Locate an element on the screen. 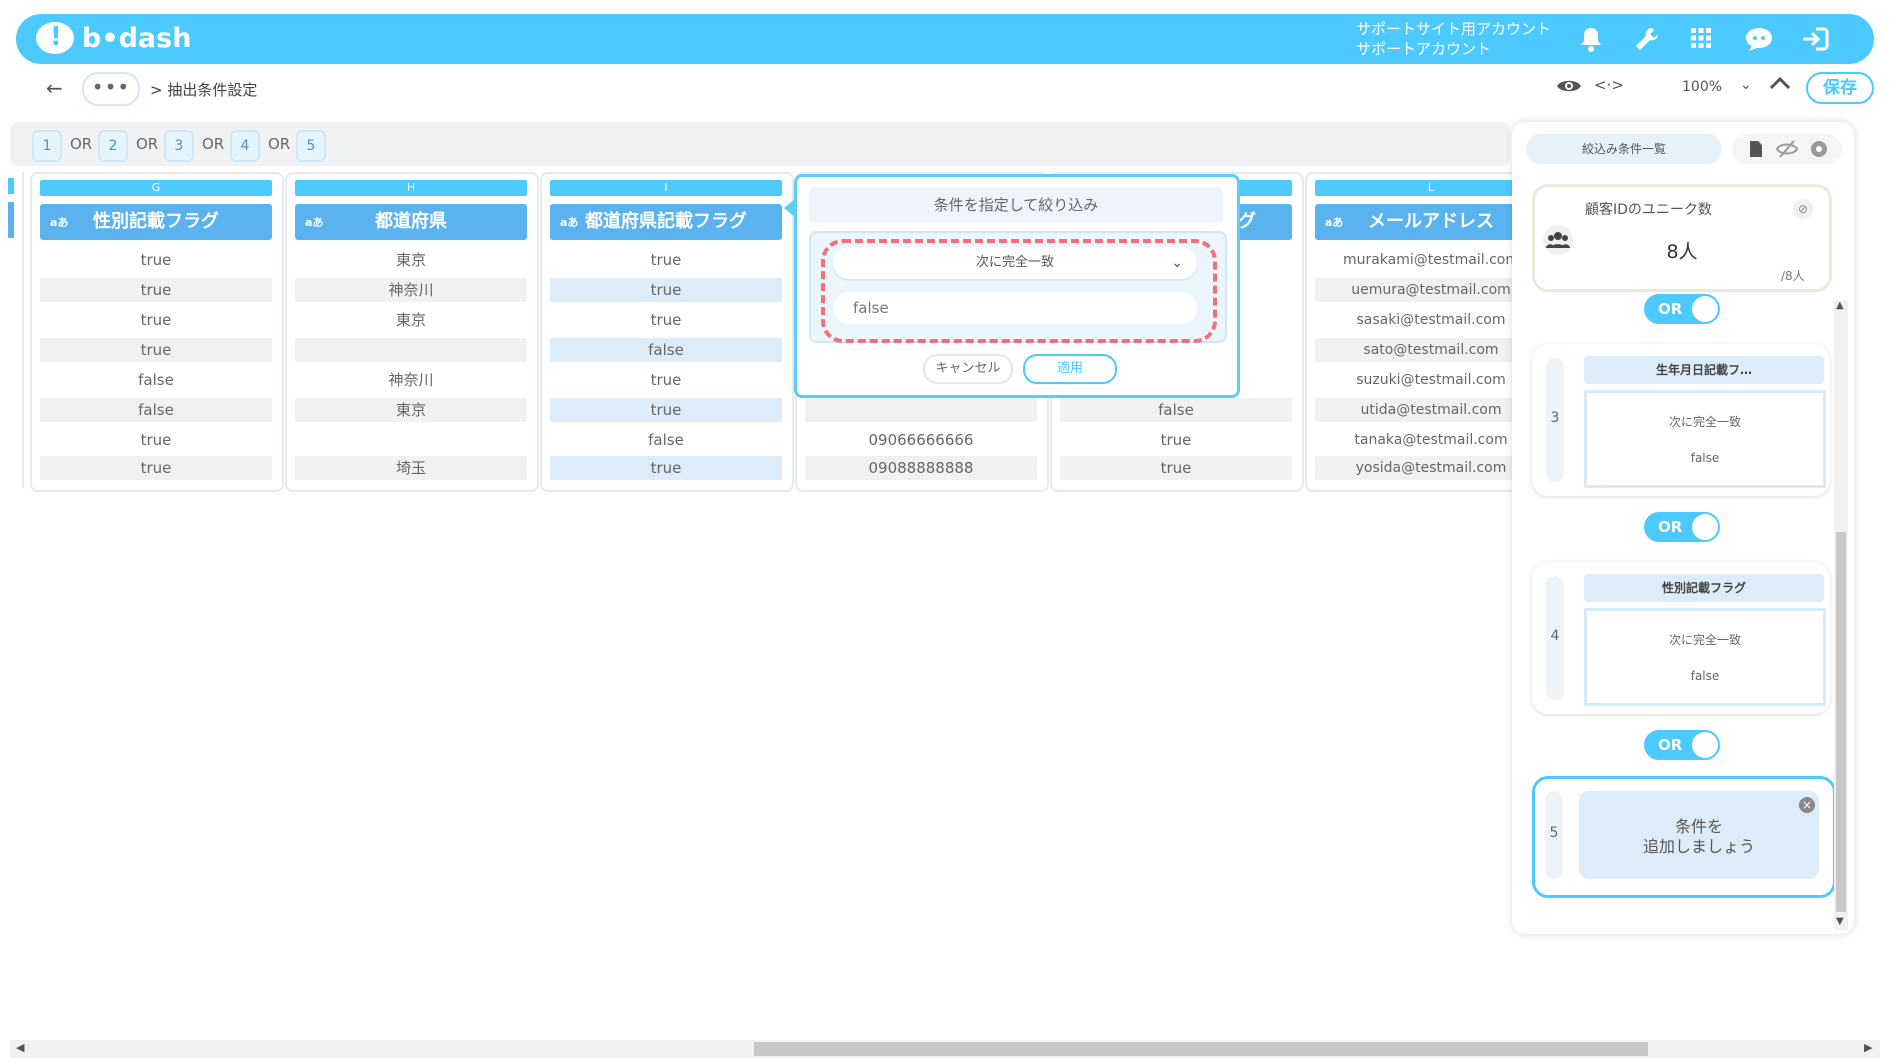 This screenshot has width=1890, height=1063. logo-text: b•dash is located at coordinates (137, 38).